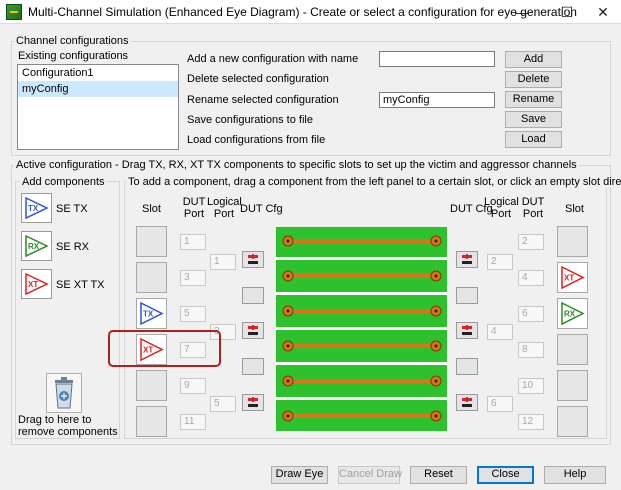 The image size is (621, 490). What do you see at coordinates (522, 12) in the screenshot?
I see `minimize-button: —` at bounding box center [522, 12].